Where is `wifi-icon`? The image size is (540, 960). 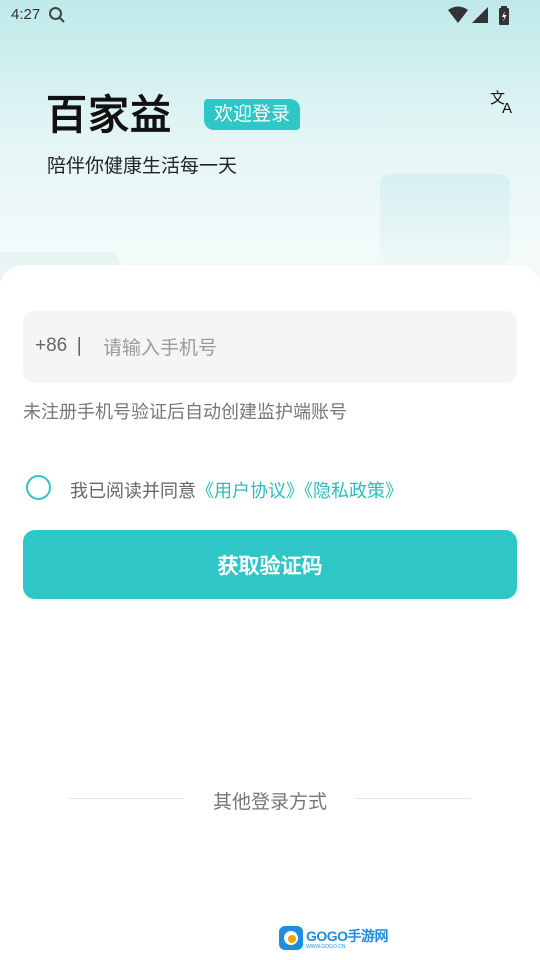 wifi-icon is located at coordinates (458, 14).